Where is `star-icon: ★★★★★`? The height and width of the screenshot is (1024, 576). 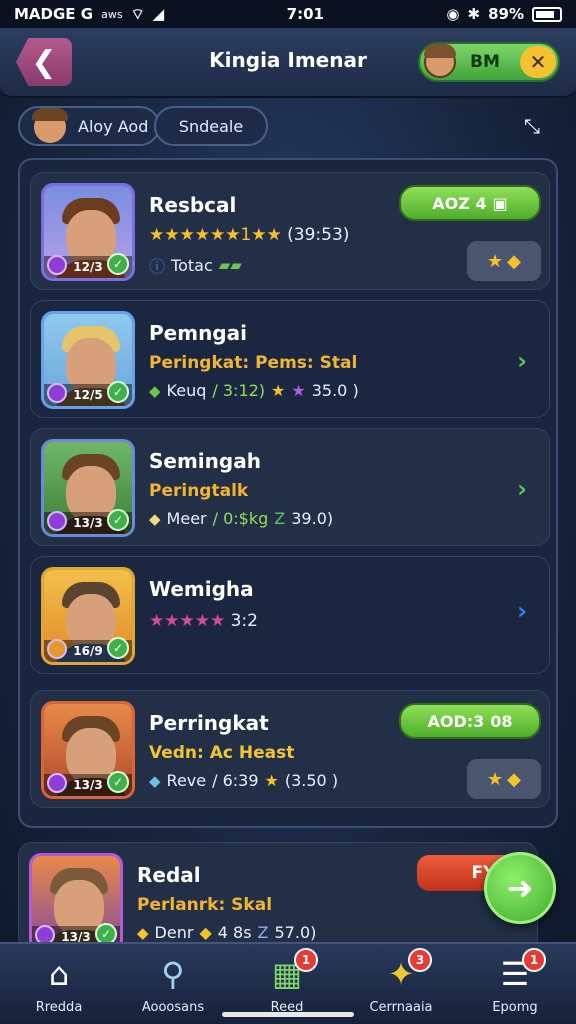 star-icon: ★★★★★ is located at coordinates (187, 621).